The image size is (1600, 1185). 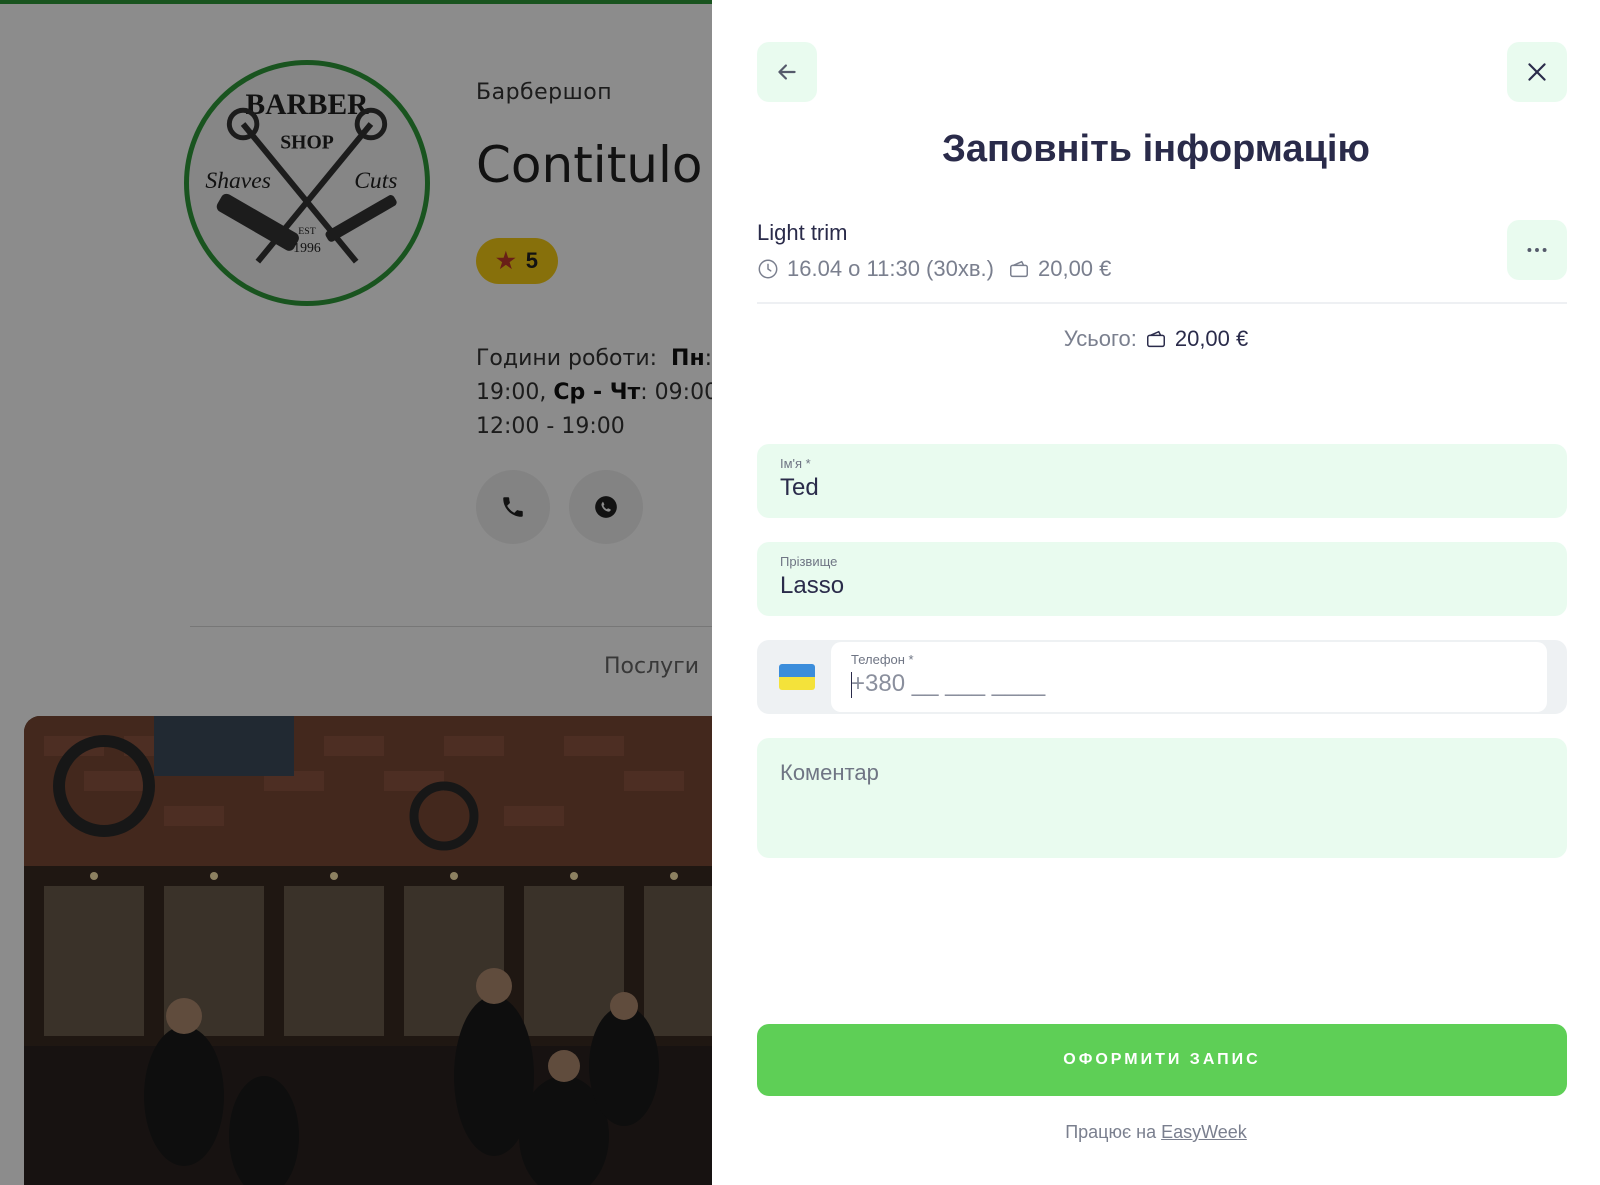 I want to click on comment-placeholder: Коментар, so click(x=829, y=772).